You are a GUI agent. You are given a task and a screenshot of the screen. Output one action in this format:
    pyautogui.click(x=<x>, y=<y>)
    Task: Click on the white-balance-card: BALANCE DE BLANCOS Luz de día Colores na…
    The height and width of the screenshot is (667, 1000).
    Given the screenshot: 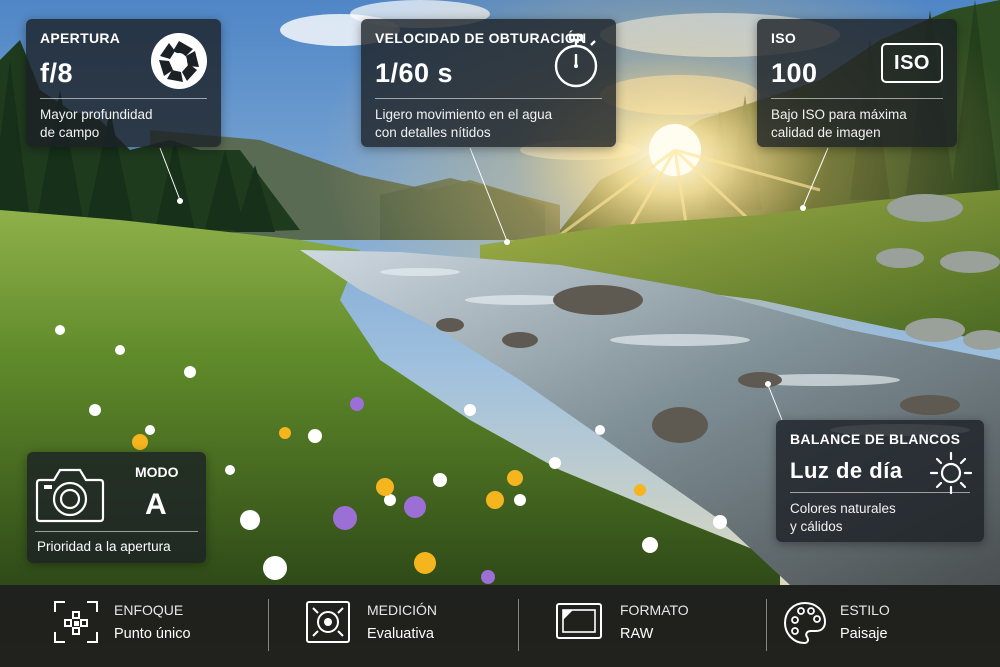 What is the action you would take?
    pyautogui.click(x=880, y=481)
    